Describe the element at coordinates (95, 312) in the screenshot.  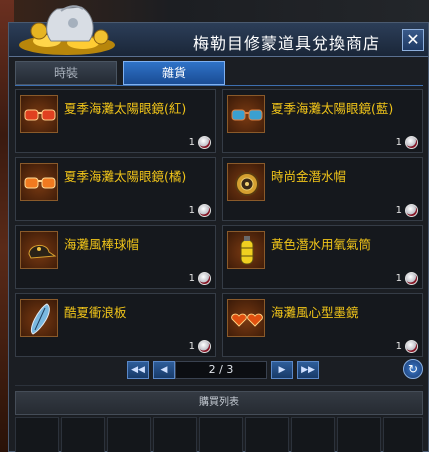
I see `item-name: 酷夏衝浪板` at that location.